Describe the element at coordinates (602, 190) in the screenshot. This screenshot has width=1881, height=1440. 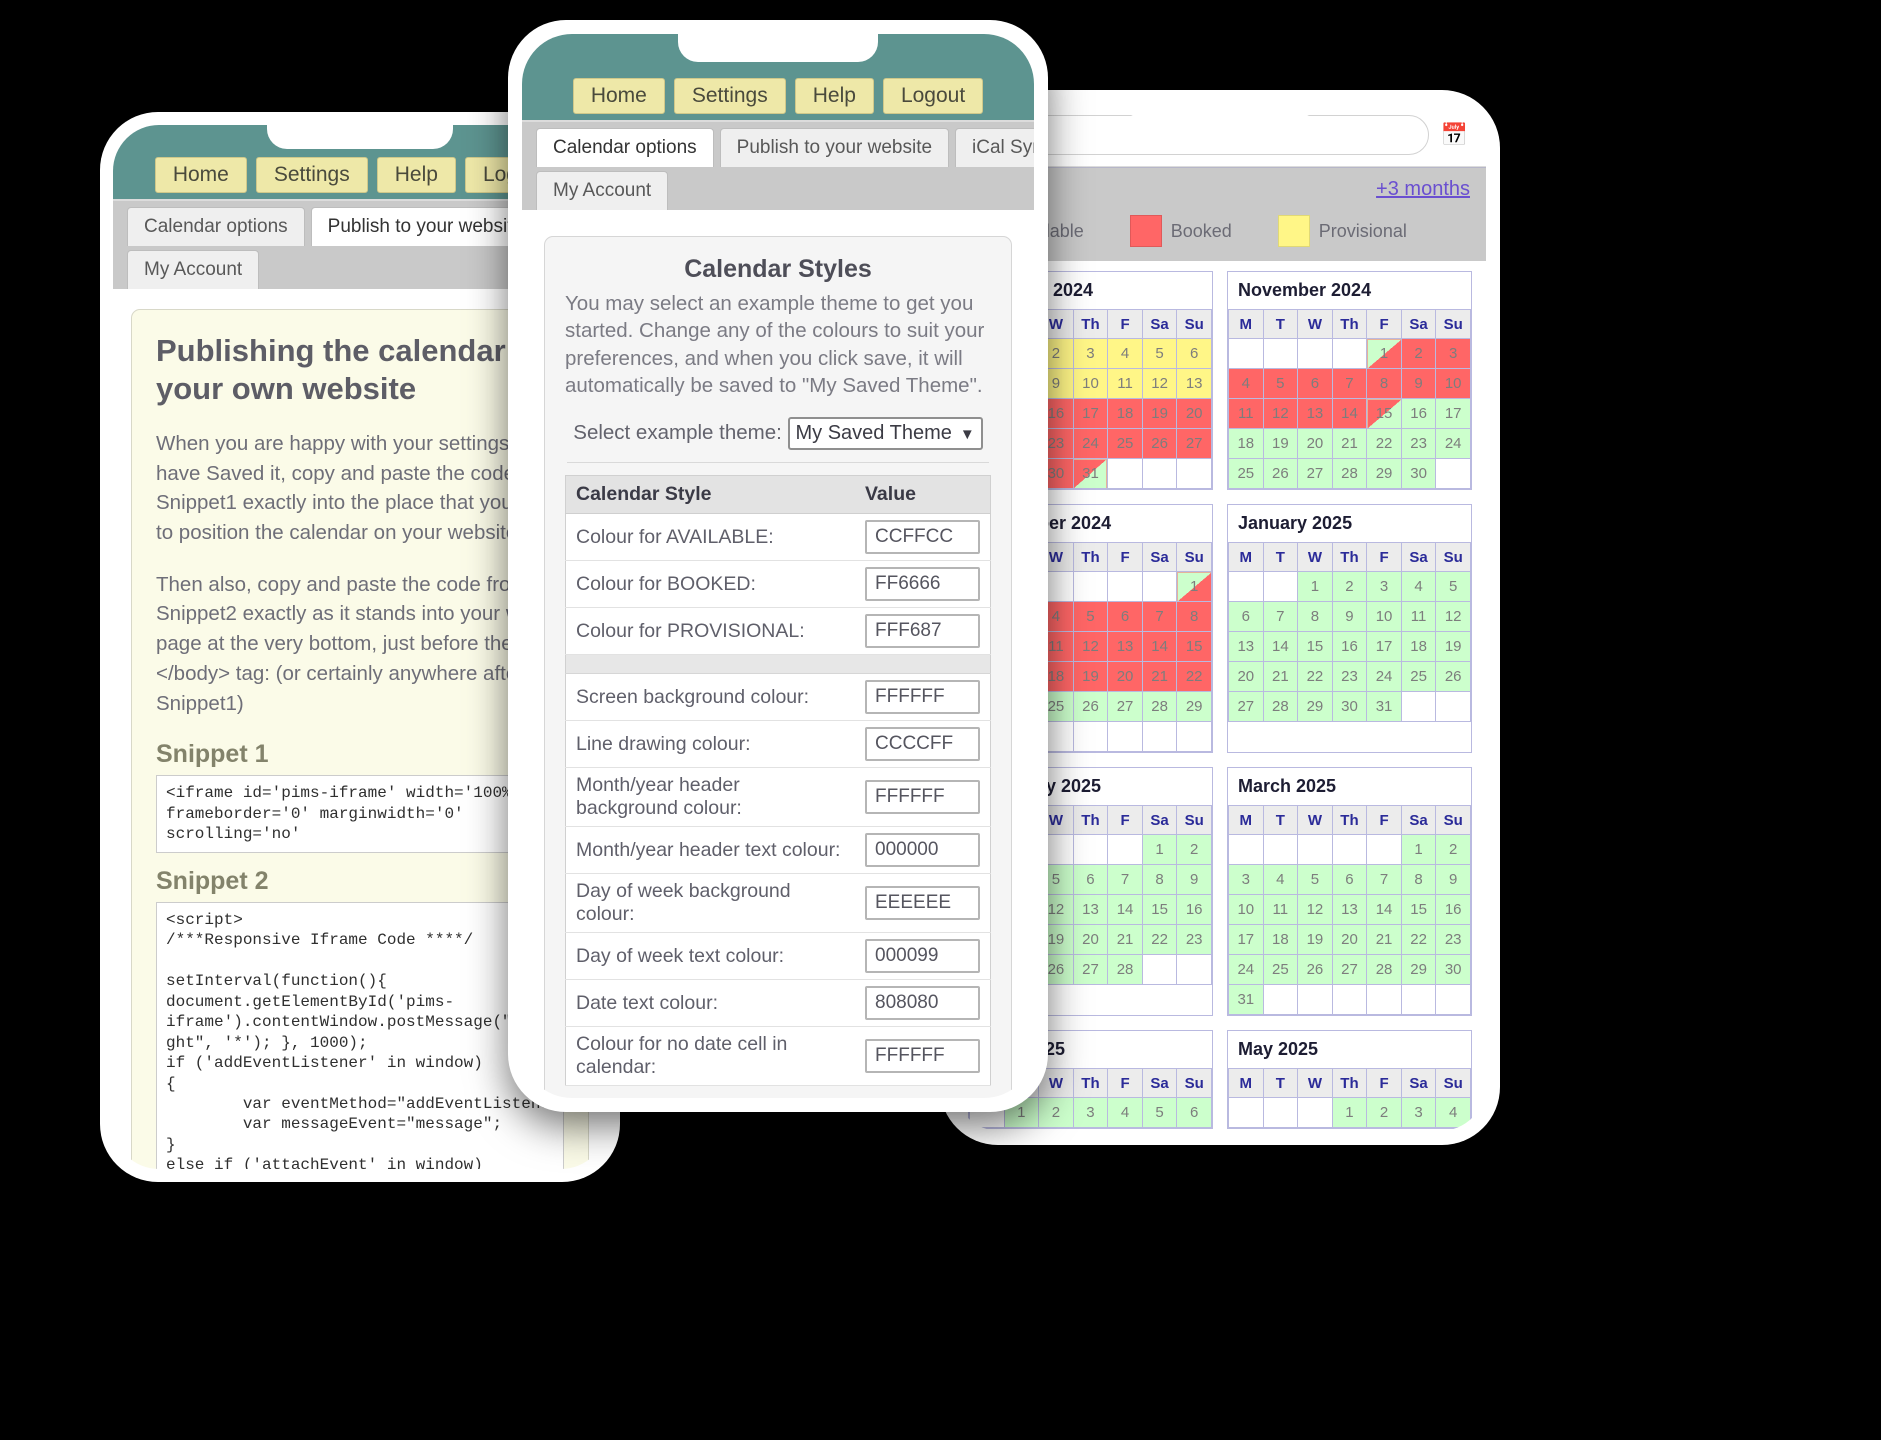
I see `tab-my-account: My Account` at that location.